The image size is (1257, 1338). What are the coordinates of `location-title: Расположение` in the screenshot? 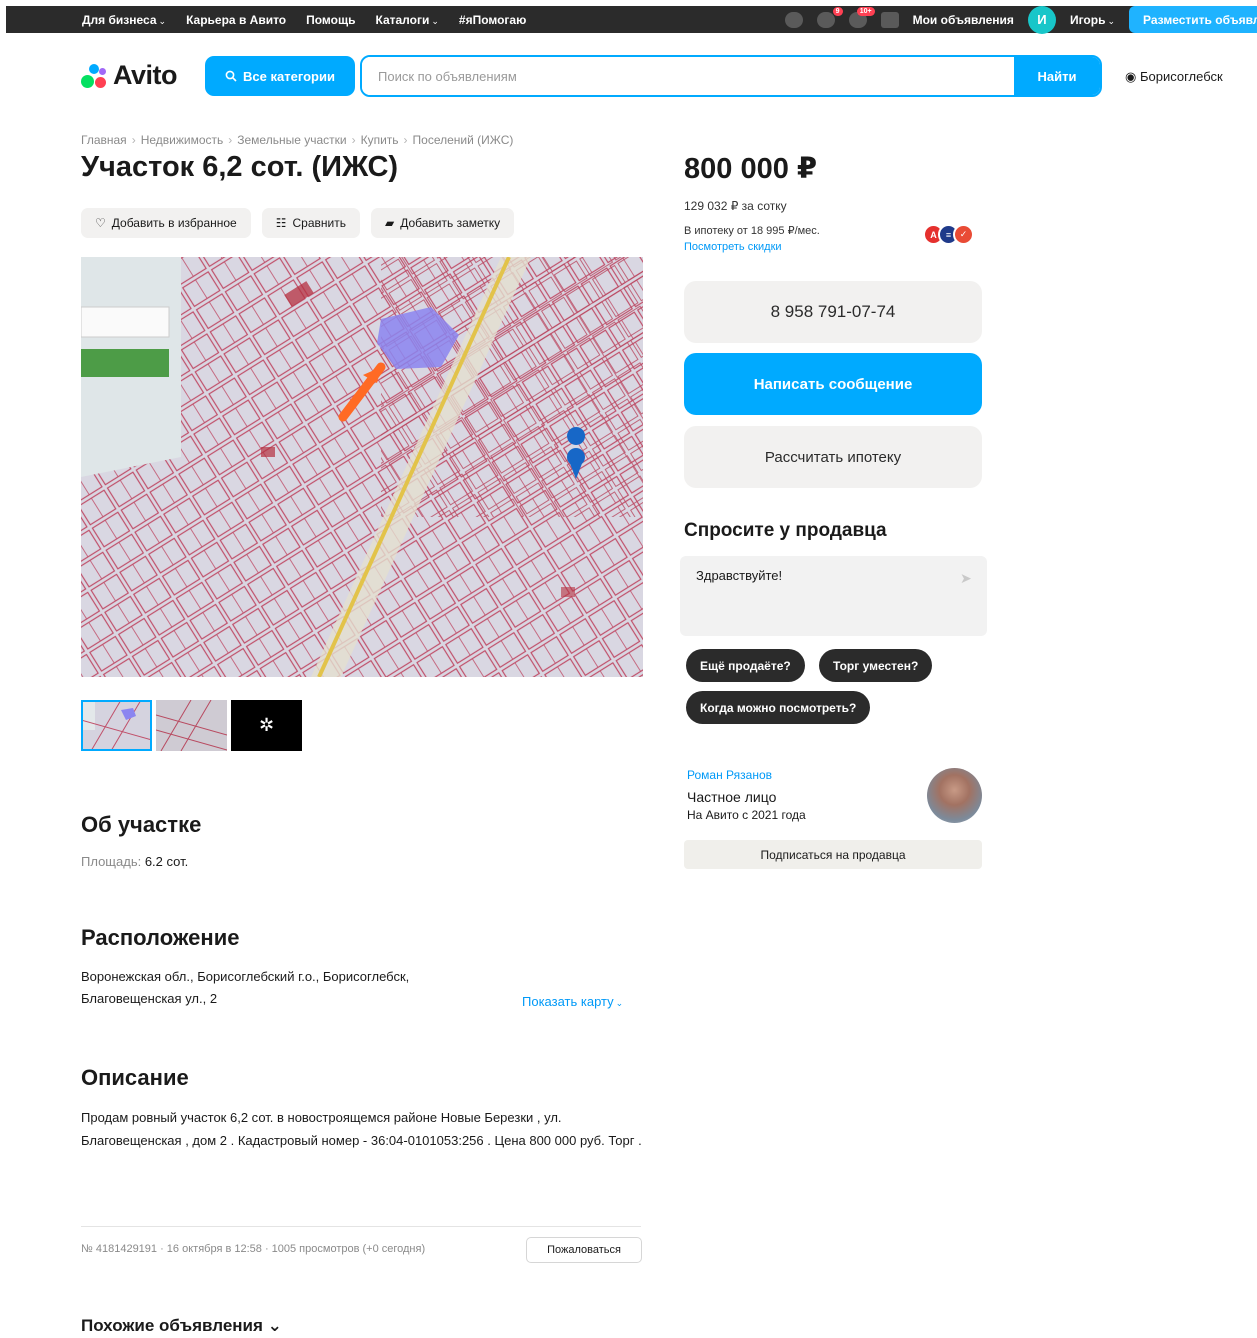 It's located at (160, 937).